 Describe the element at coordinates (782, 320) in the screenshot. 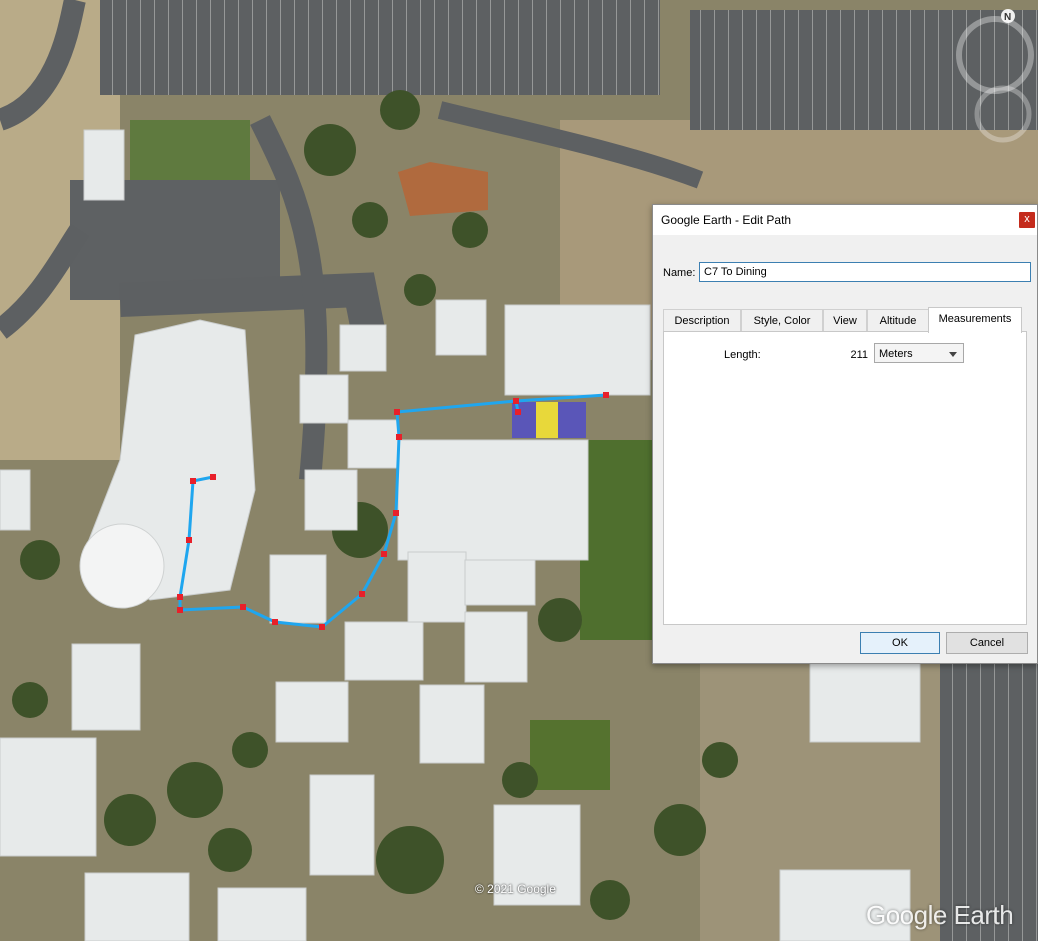

I see `tab-style-color: Style, Color` at that location.